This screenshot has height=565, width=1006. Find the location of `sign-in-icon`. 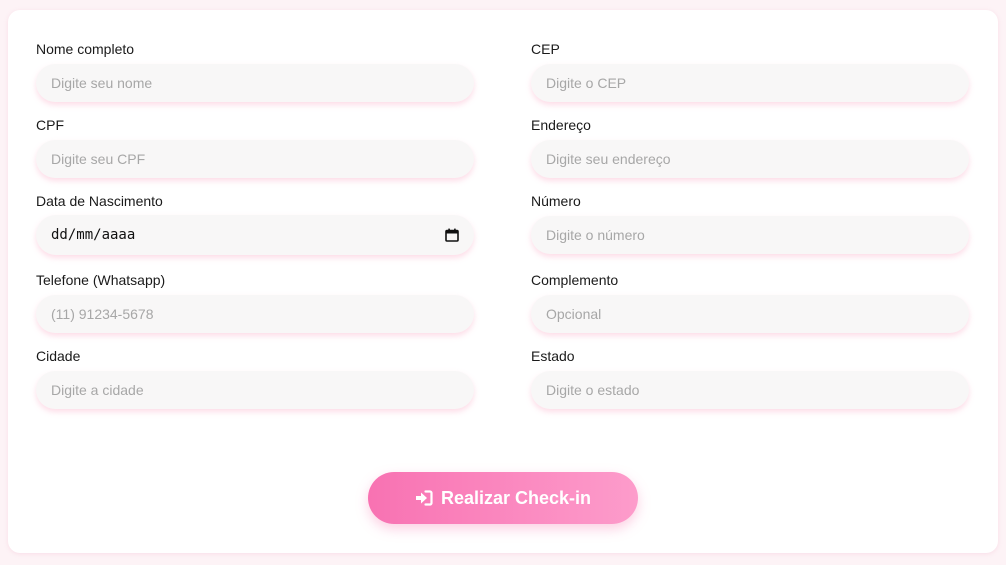

sign-in-icon is located at coordinates (424, 498).